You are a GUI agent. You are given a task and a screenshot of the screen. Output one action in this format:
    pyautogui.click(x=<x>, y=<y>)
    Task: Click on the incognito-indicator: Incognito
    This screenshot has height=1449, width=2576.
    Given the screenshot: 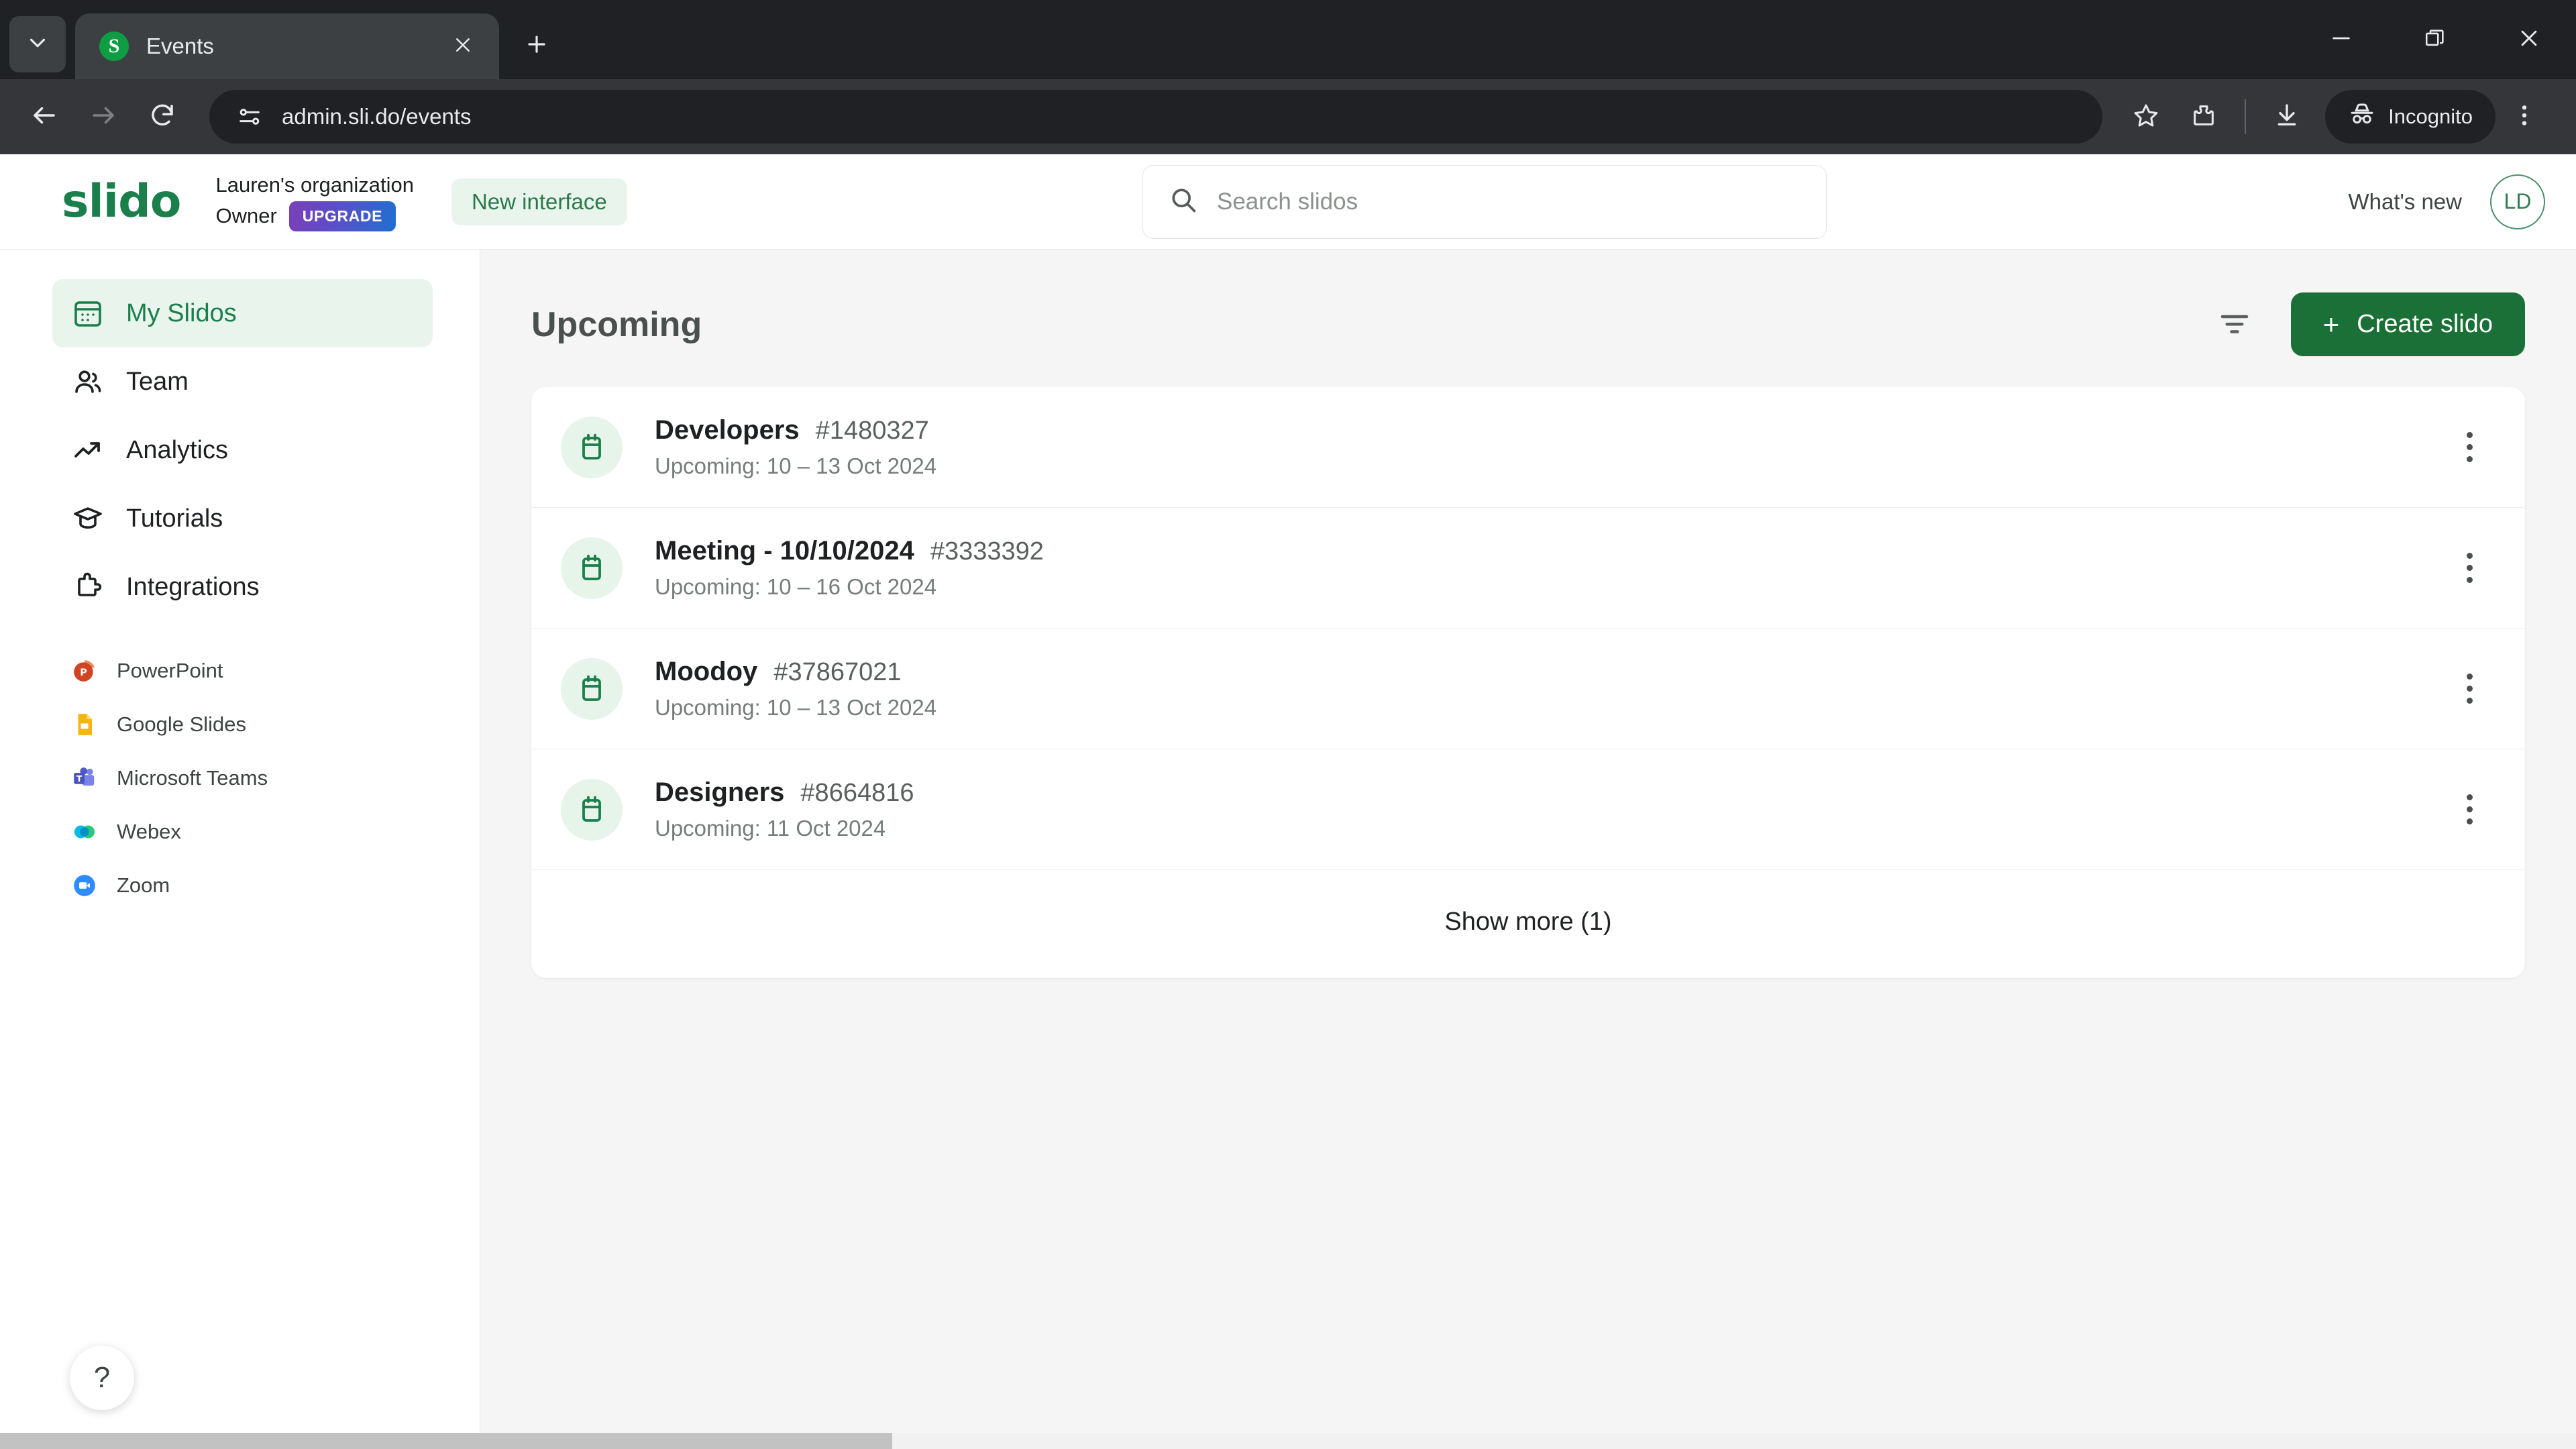 What is the action you would take?
    pyautogui.click(x=2410, y=117)
    